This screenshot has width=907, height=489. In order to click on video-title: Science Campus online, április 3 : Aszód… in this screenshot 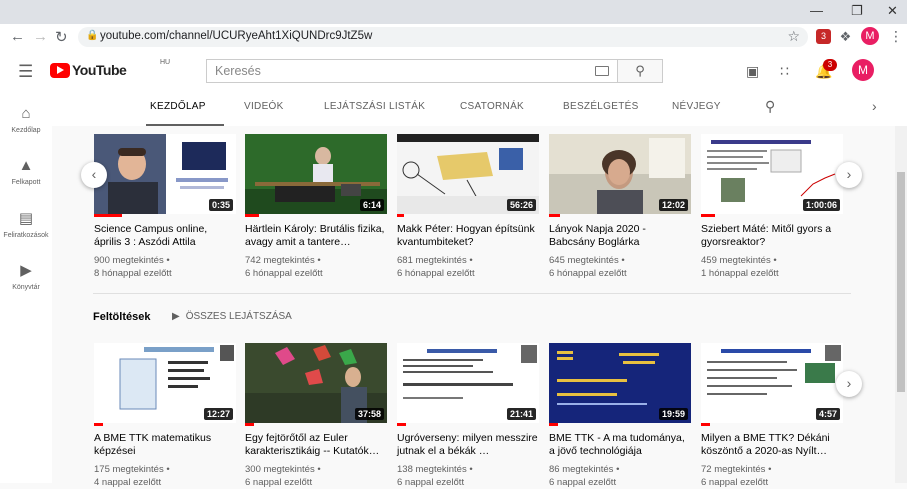, I will do `click(165, 236)`.